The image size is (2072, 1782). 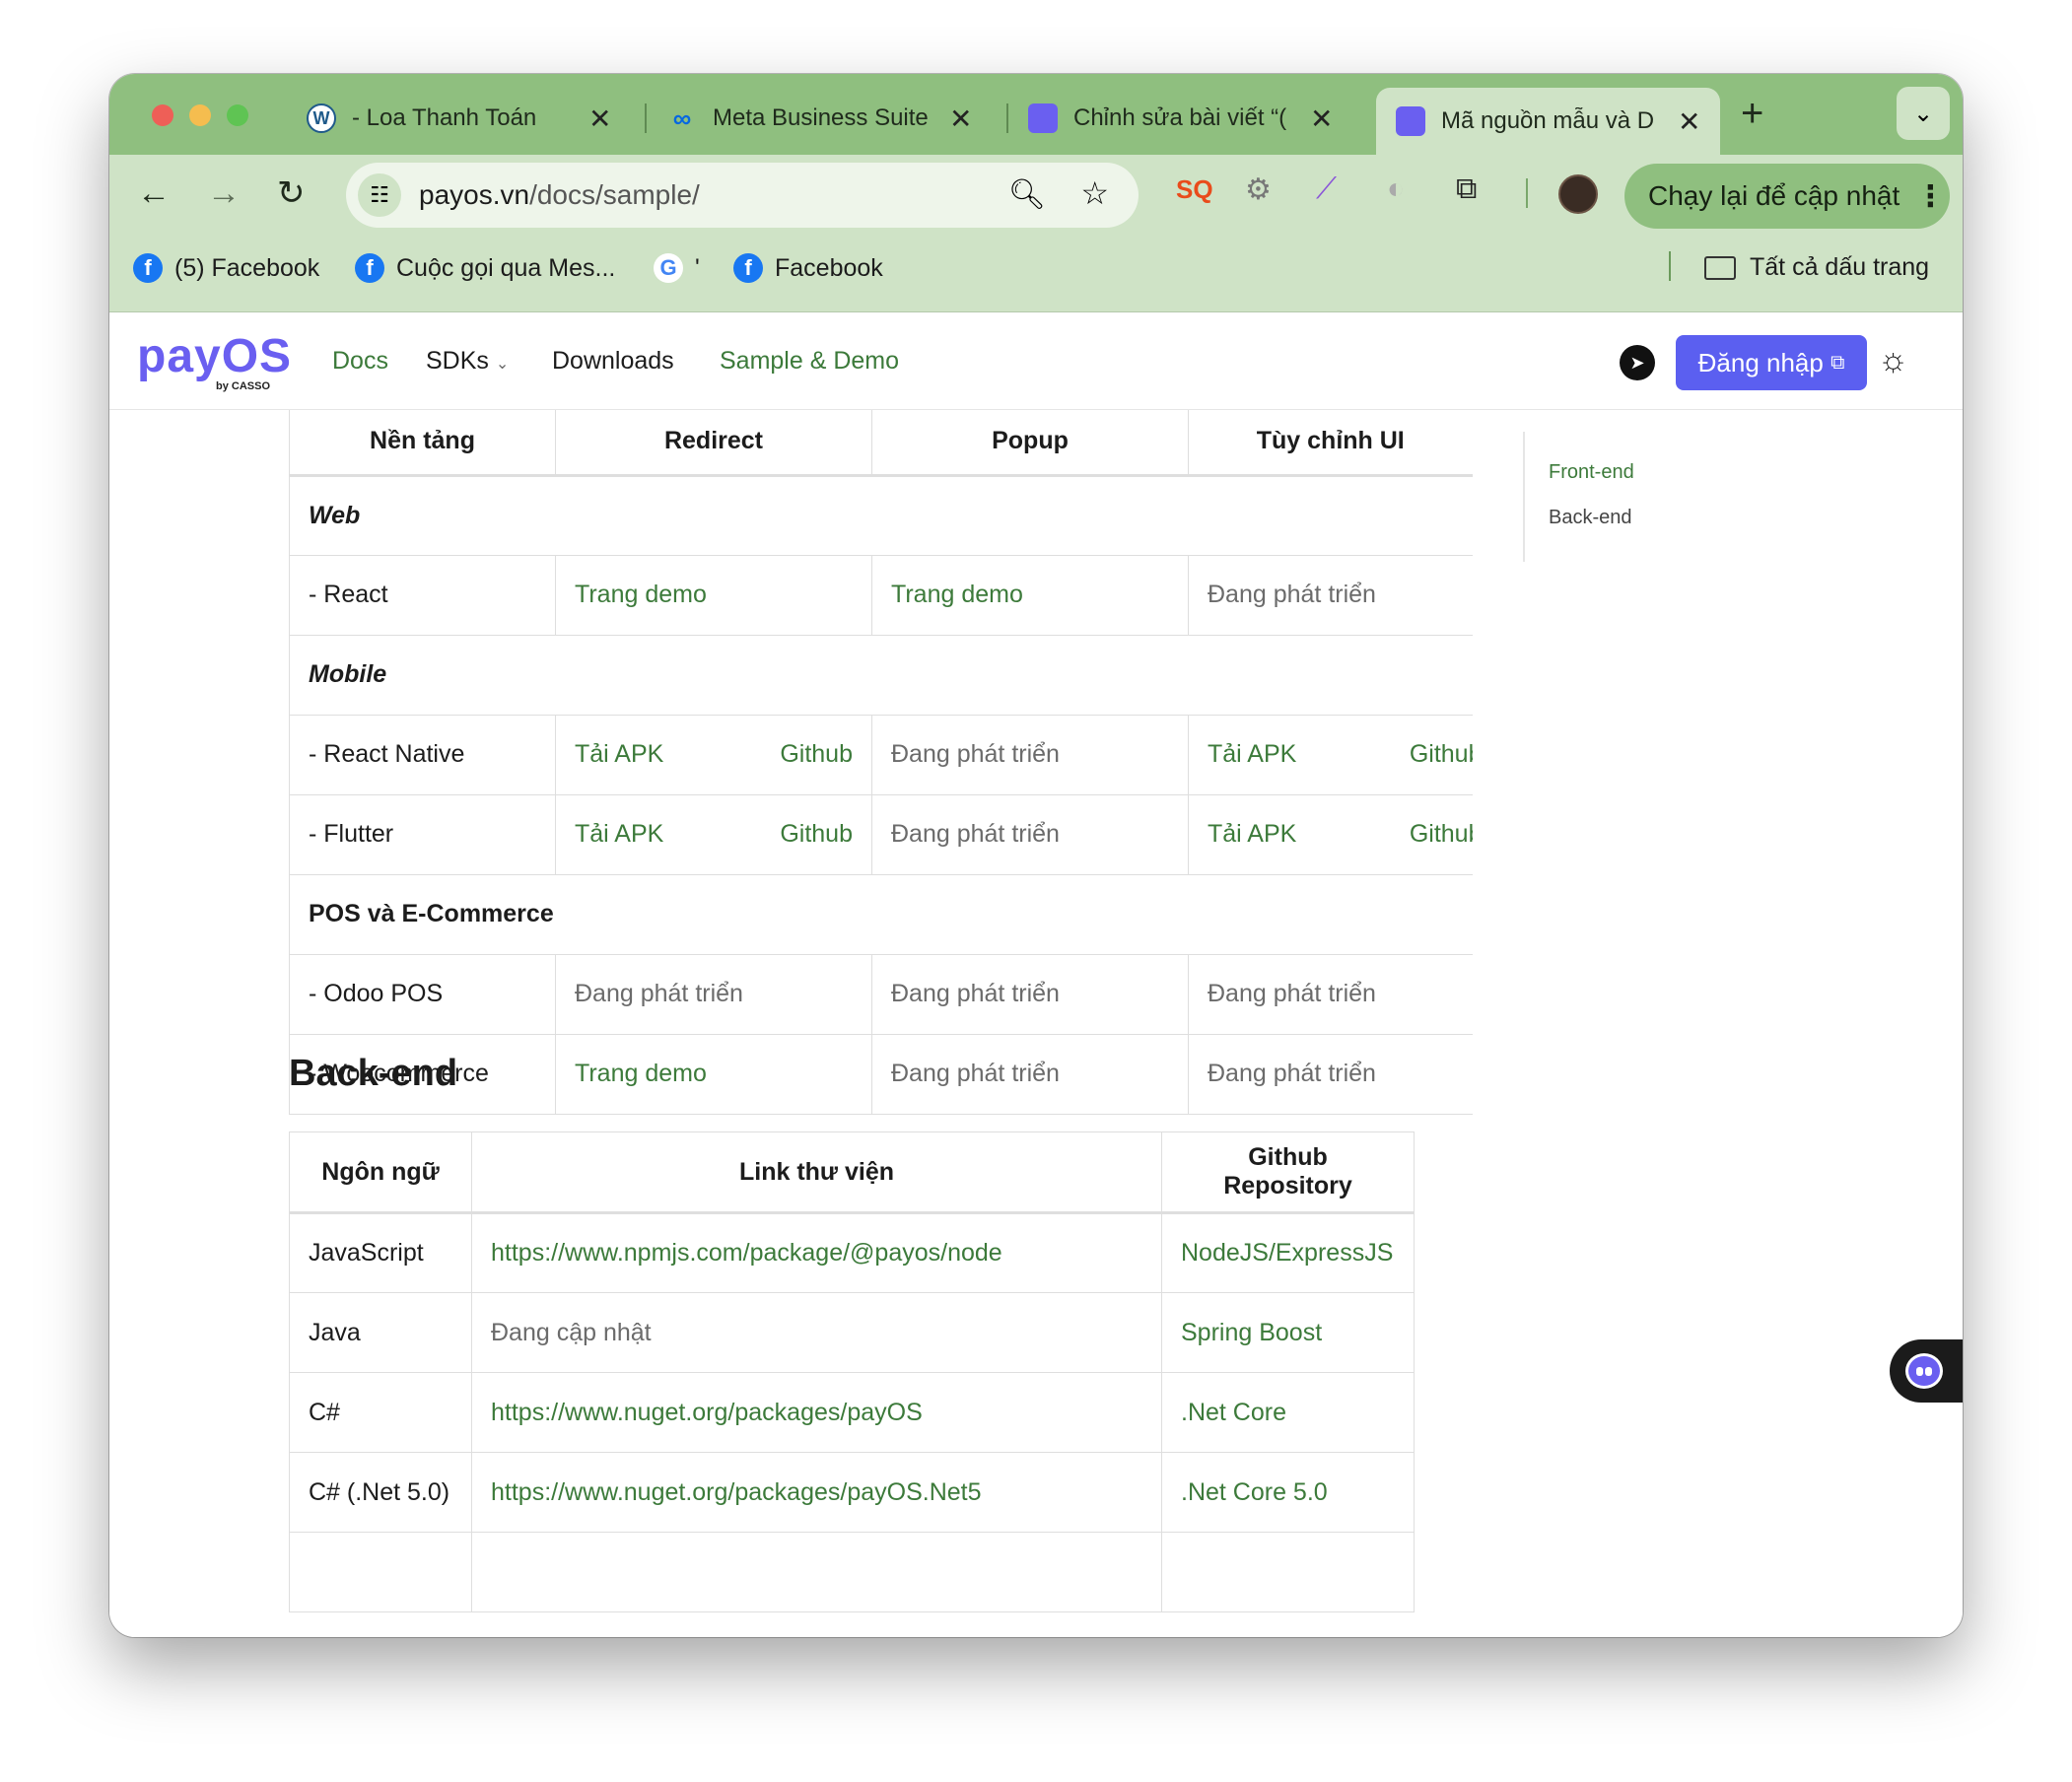 I want to click on table-section-row: Mobile, so click(x=881, y=675).